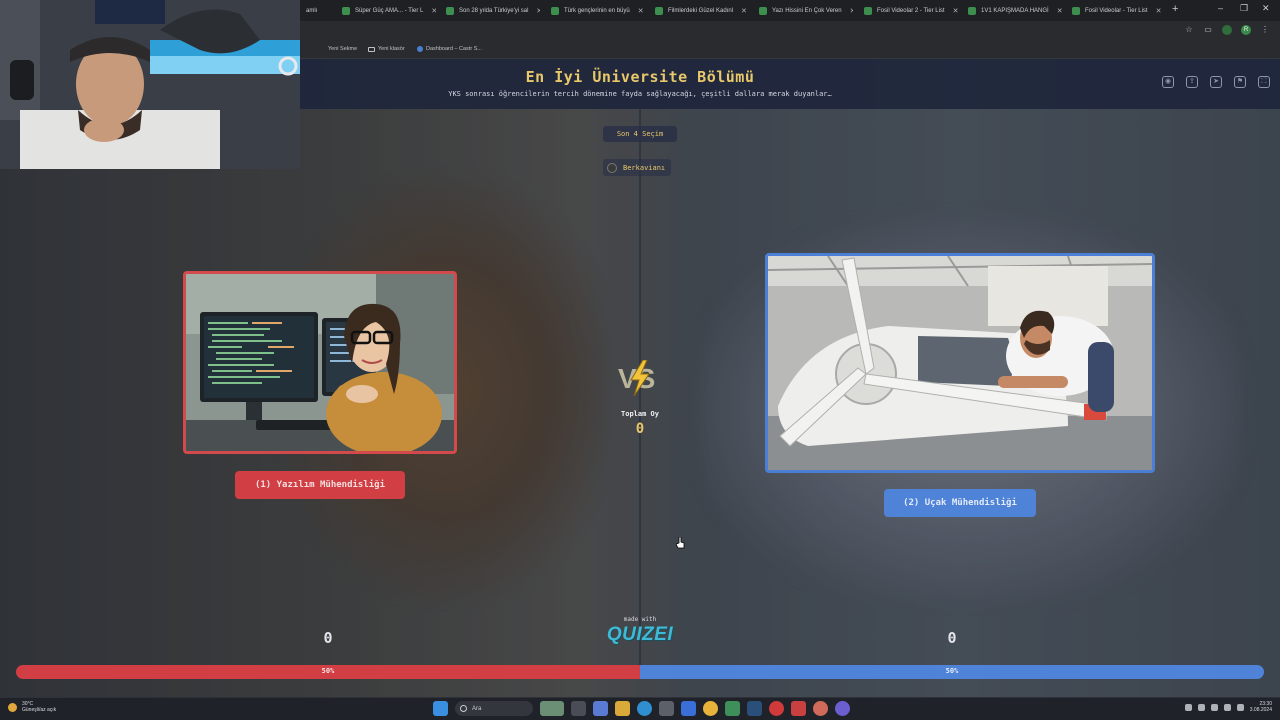 This screenshot has height=720, width=1280. I want to click on right-percent: 50%, so click(952, 671).